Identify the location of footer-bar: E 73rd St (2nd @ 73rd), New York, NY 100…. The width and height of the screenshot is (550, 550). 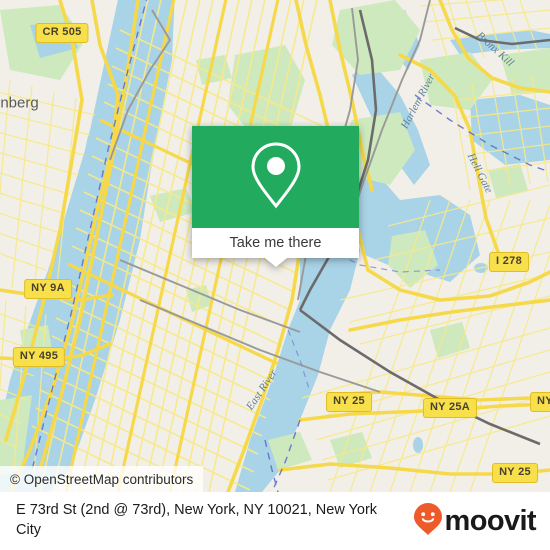
(275, 521).